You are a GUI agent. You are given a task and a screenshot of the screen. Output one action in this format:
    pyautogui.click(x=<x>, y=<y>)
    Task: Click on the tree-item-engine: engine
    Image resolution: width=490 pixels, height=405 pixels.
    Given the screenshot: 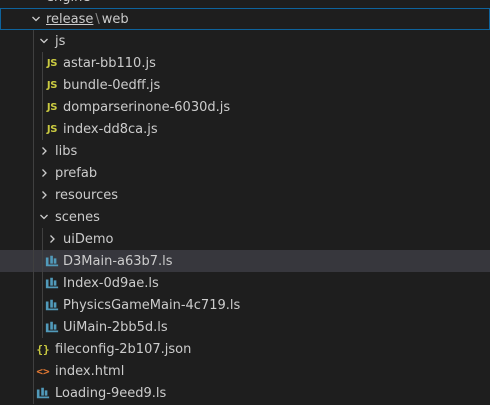 What is the action you would take?
    pyautogui.click(x=245, y=4)
    